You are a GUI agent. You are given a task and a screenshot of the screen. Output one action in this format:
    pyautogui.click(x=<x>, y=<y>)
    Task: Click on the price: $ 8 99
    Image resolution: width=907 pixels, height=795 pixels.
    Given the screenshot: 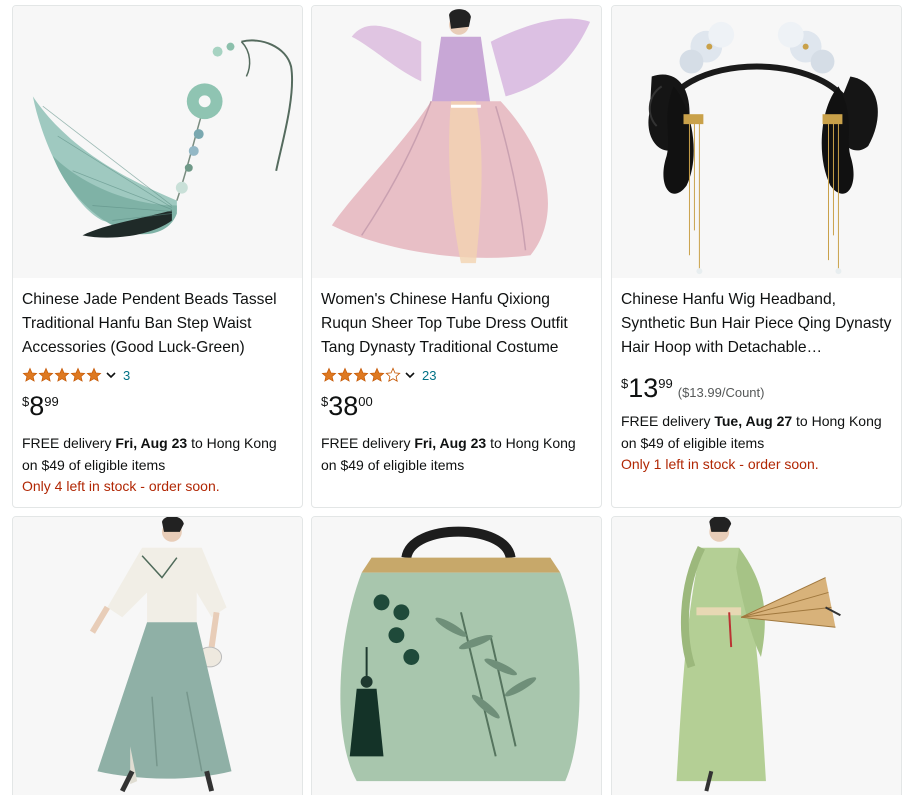 What is the action you would take?
    pyautogui.click(x=158, y=407)
    